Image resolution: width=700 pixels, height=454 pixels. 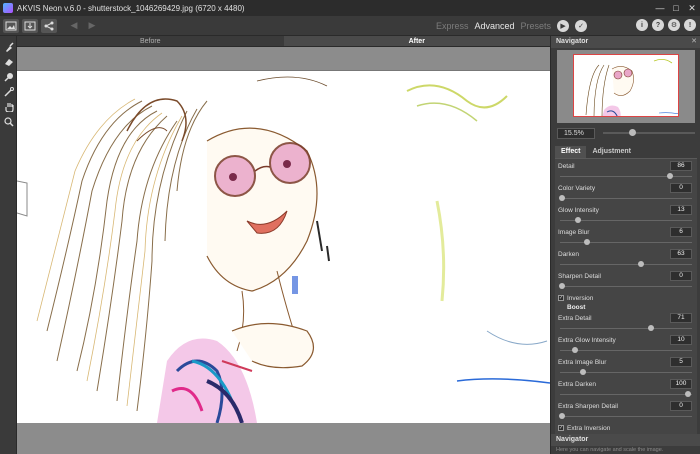 What do you see at coordinates (283, 438) in the screenshot?
I see `canvas-margin-bottom` at bounding box center [283, 438].